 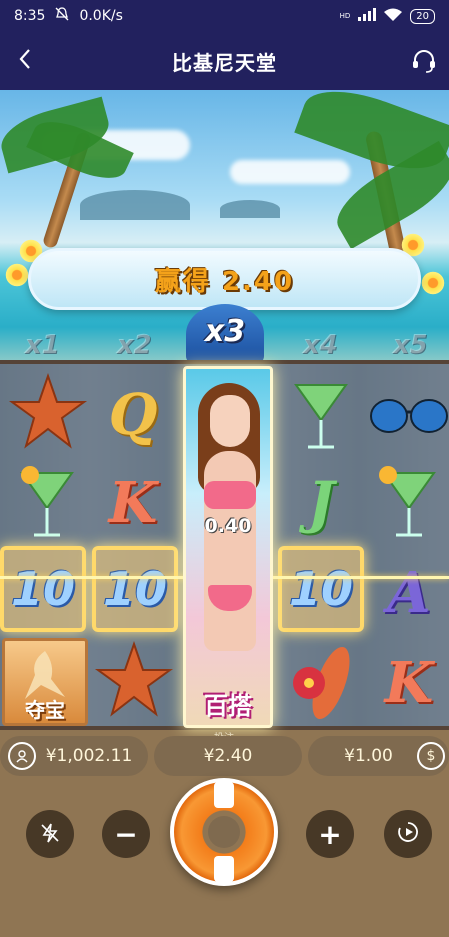 I want to click on battery-icon: 20, so click(x=422, y=16).